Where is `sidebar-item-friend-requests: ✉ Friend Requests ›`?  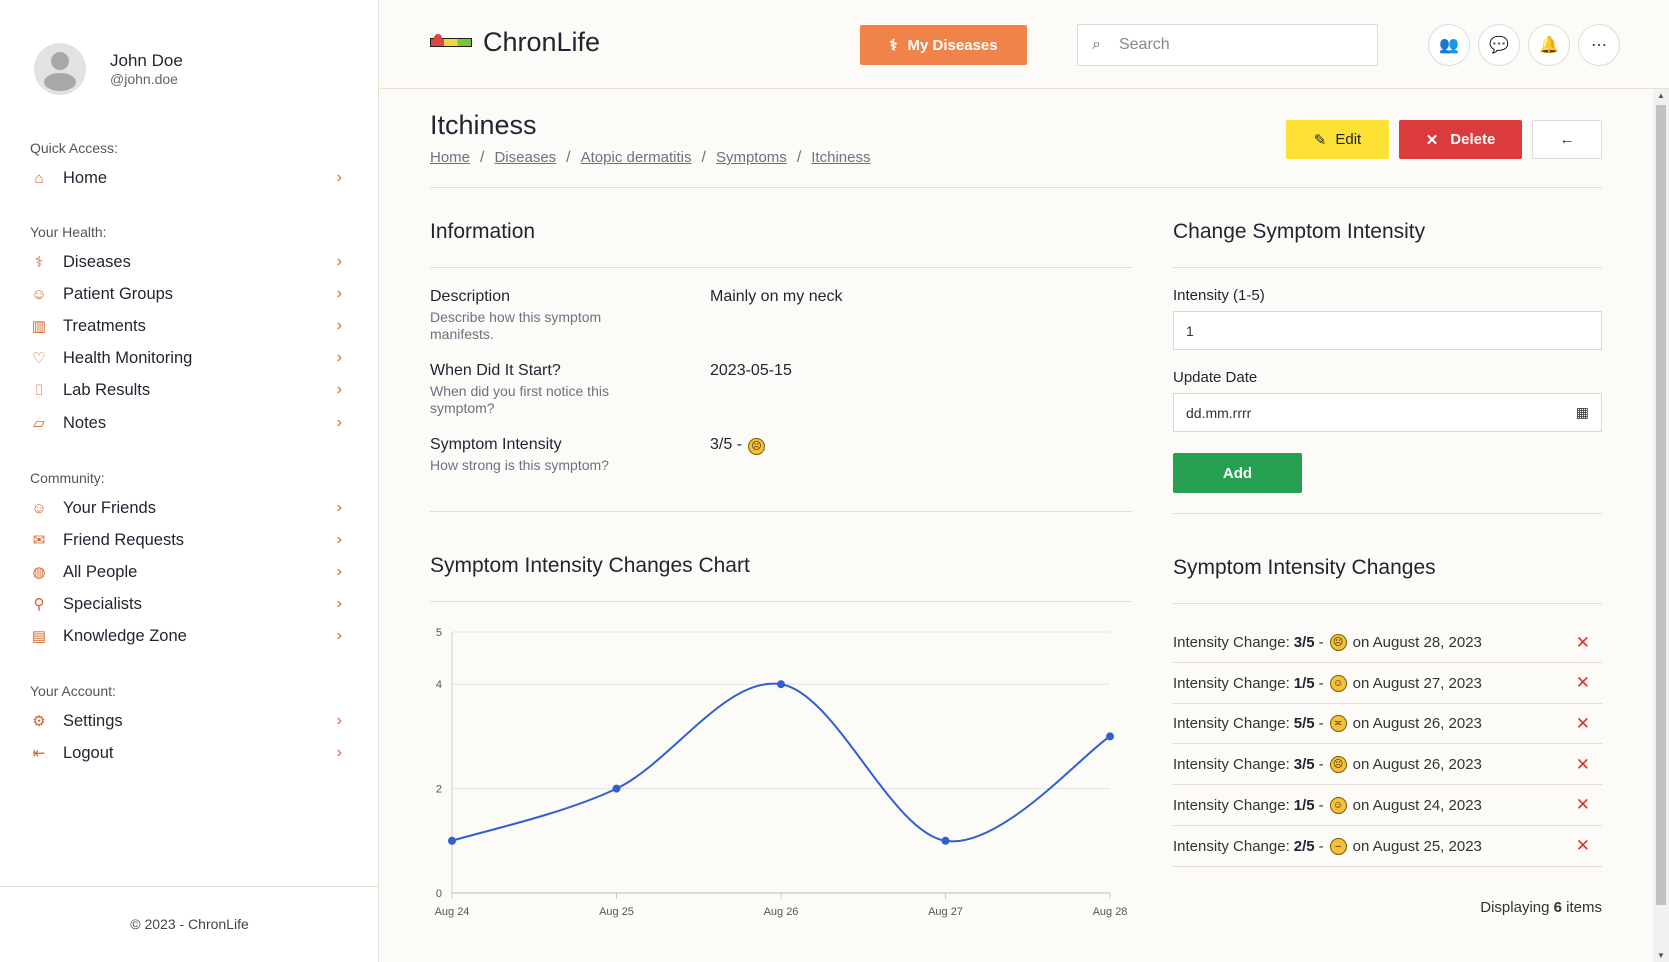
sidebar-item-friend-requests: ✉ Friend Requests › is located at coordinates (190, 540).